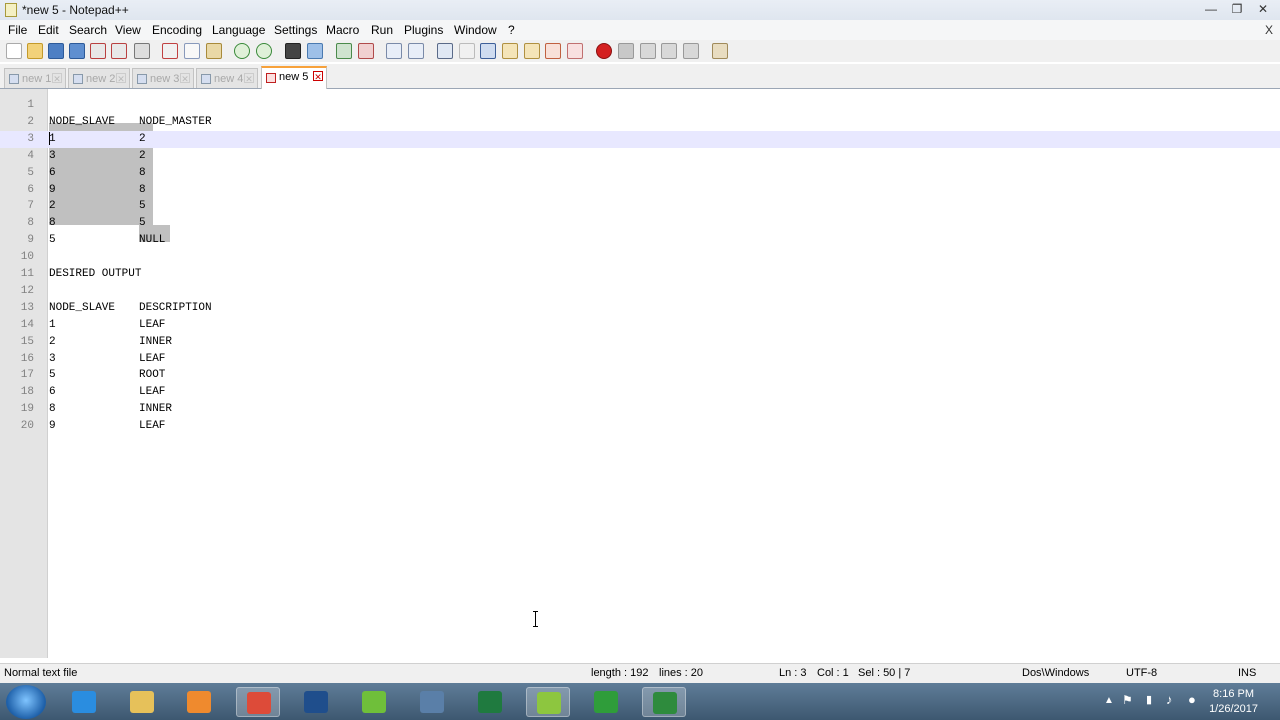  Describe the element at coordinates (1237, 9) in the screenshot. I see `maximize-button: ❐` at that location.